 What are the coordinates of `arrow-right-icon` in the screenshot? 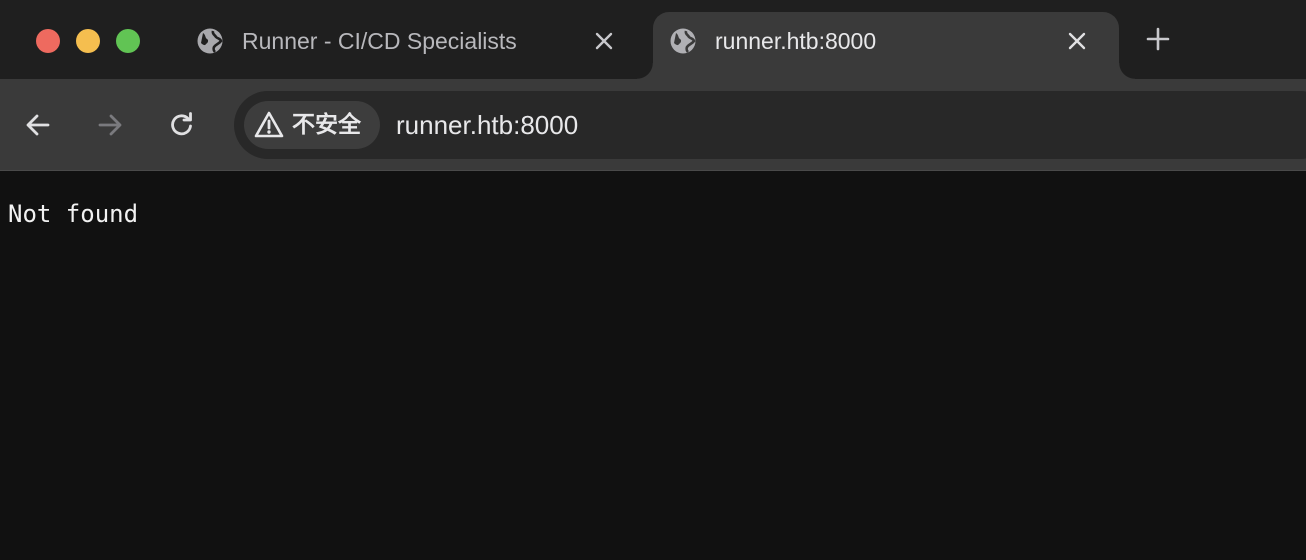 It's located at (110, 125).